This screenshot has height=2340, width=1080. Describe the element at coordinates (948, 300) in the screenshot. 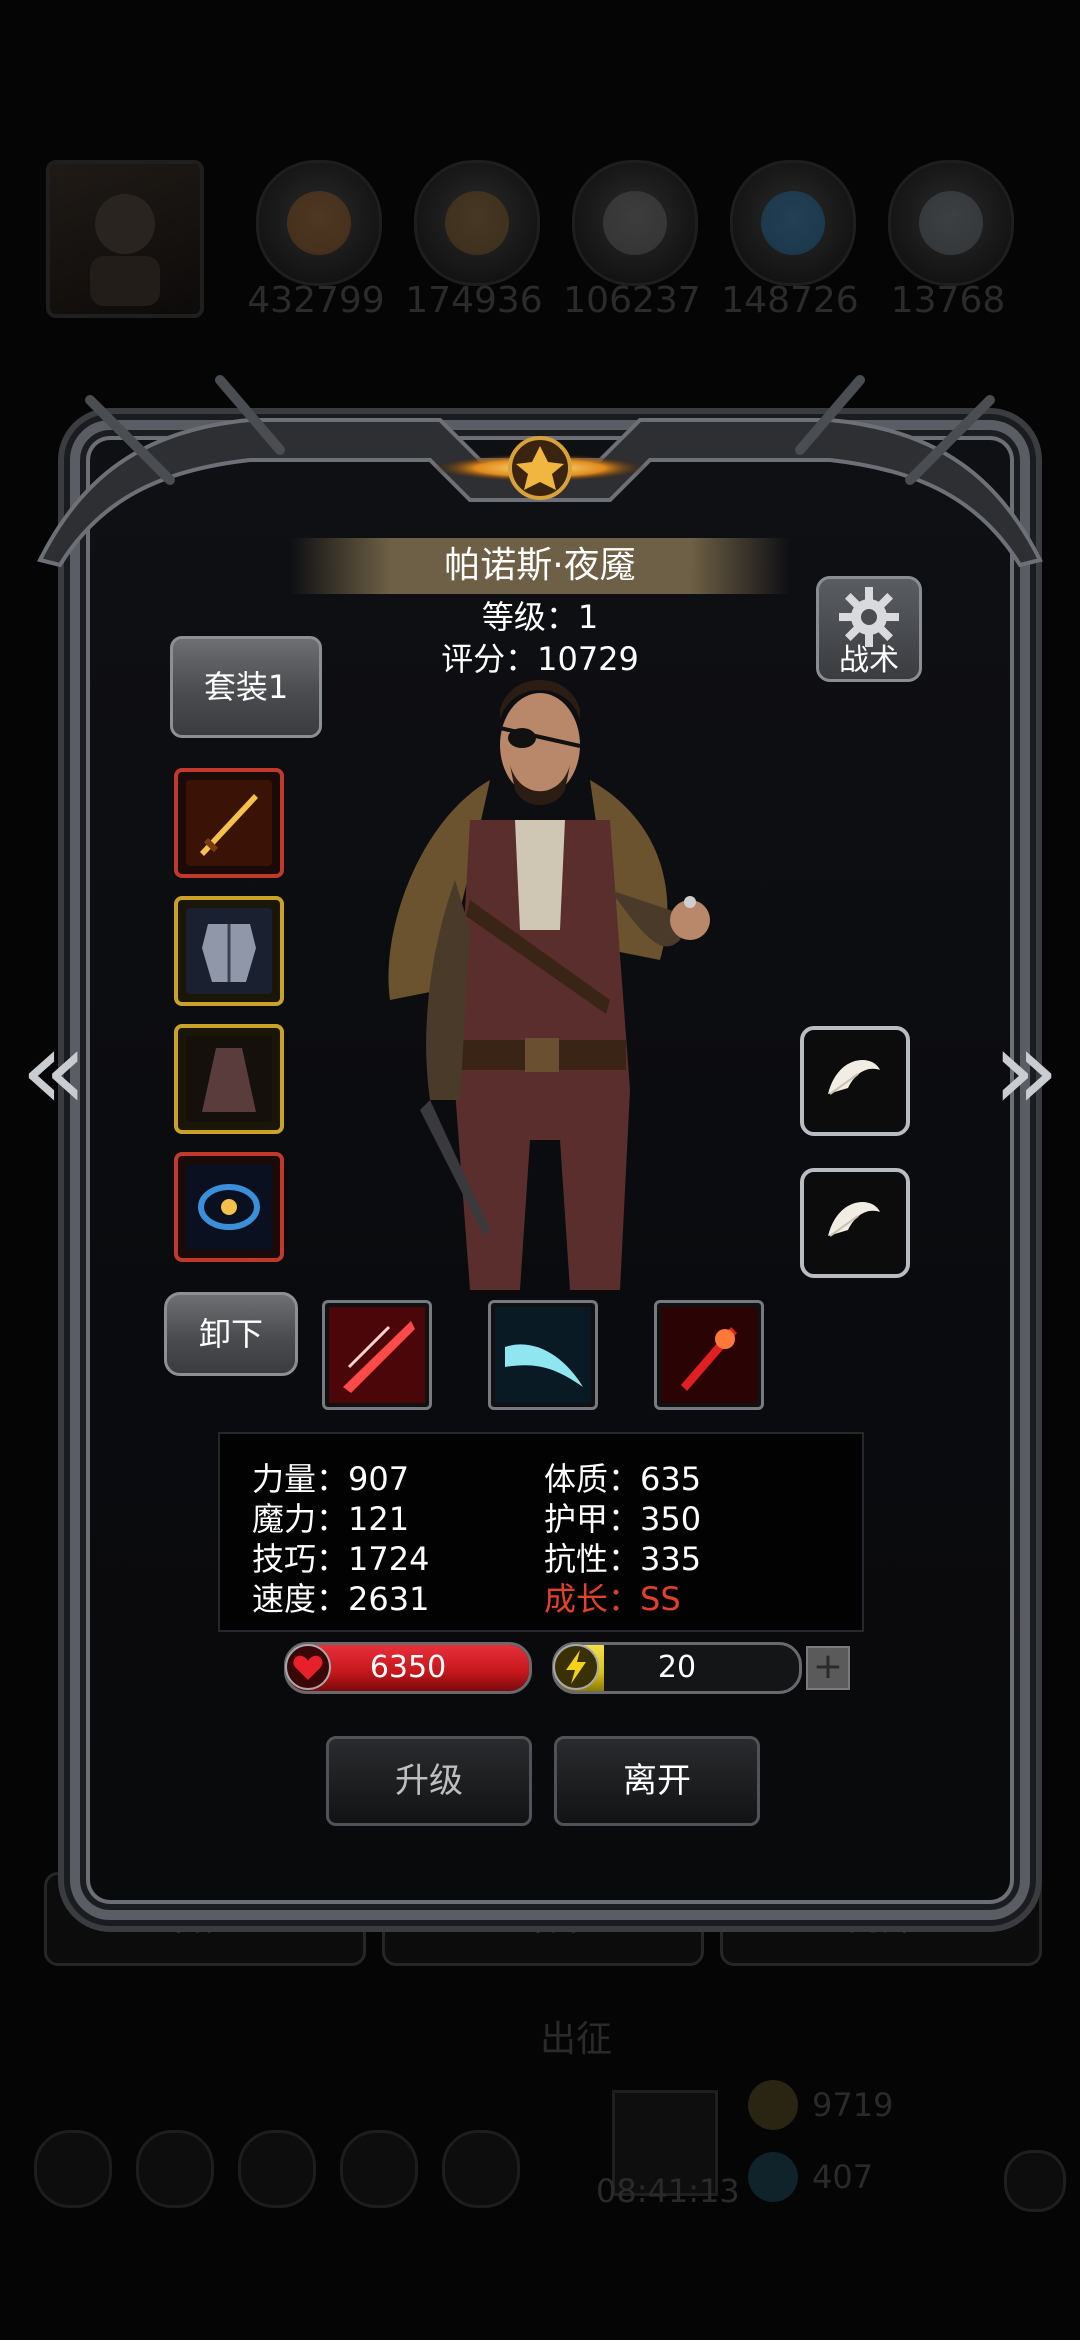

I see `resource-value: 13768` at that location.